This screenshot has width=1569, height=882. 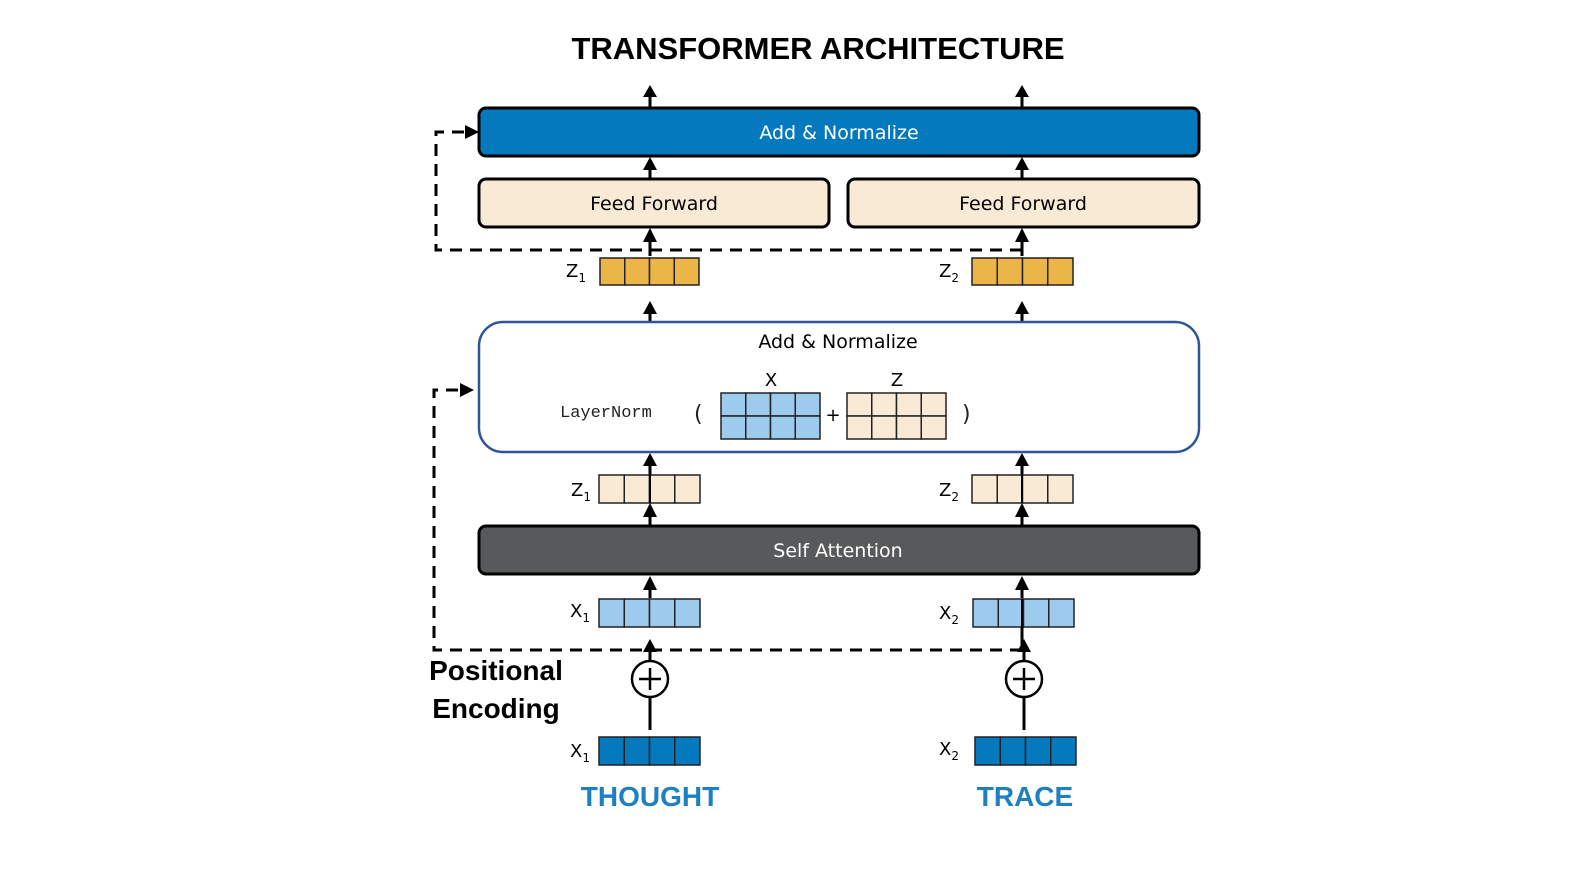 What do you see at coordinates (581, 492) in the screenshot?
I see `z1-attention-label: Z1` at bounding box center [581, 492].